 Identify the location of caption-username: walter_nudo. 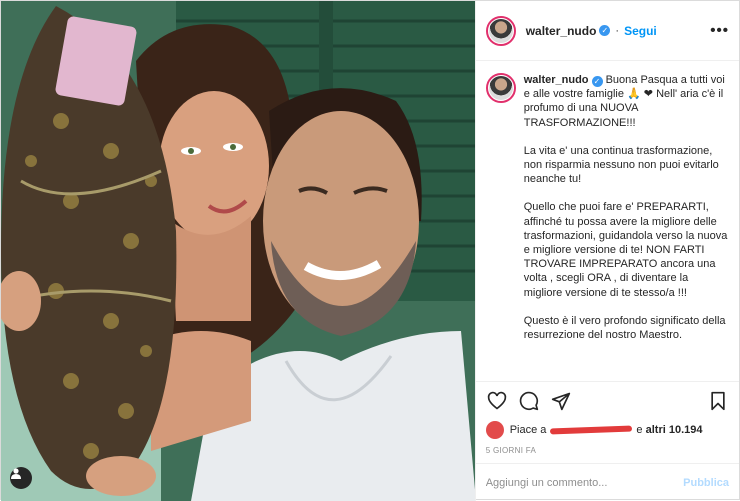
(556, 80).